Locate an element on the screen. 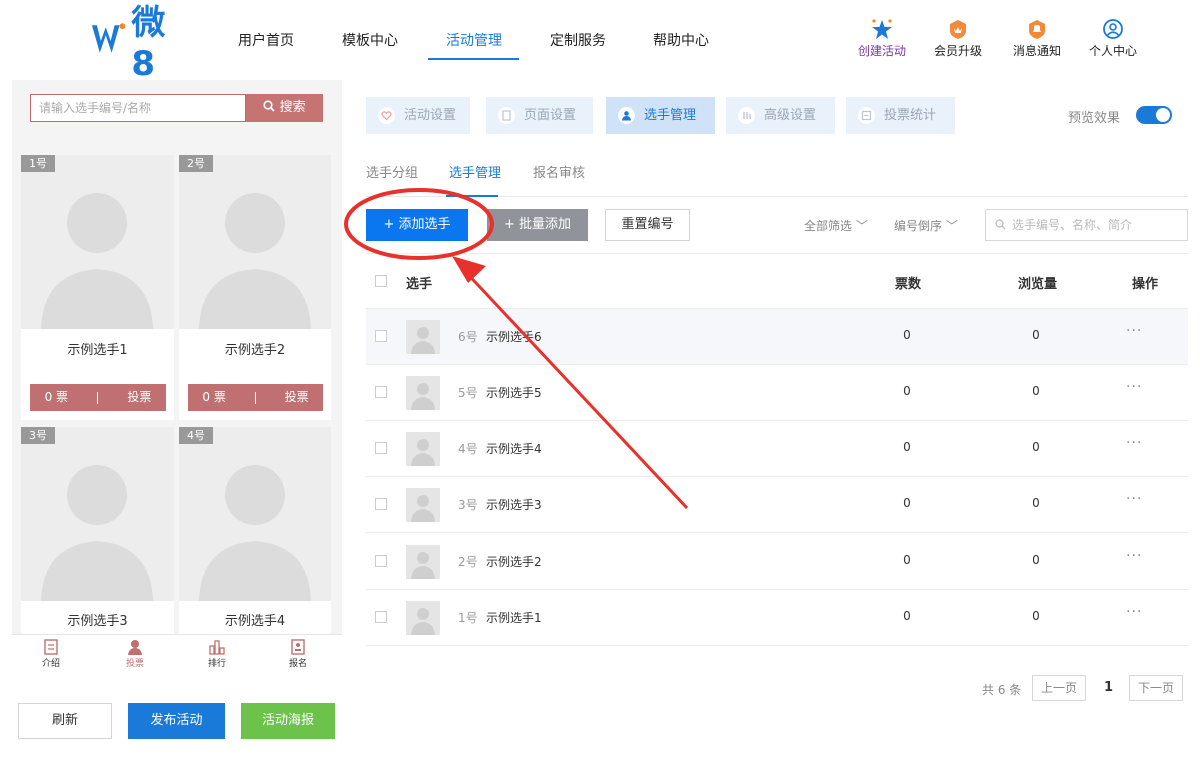 The height and width of the screenshot is (780, 1200). tab-intro: 介绍 is located at coordinates (51, 654).